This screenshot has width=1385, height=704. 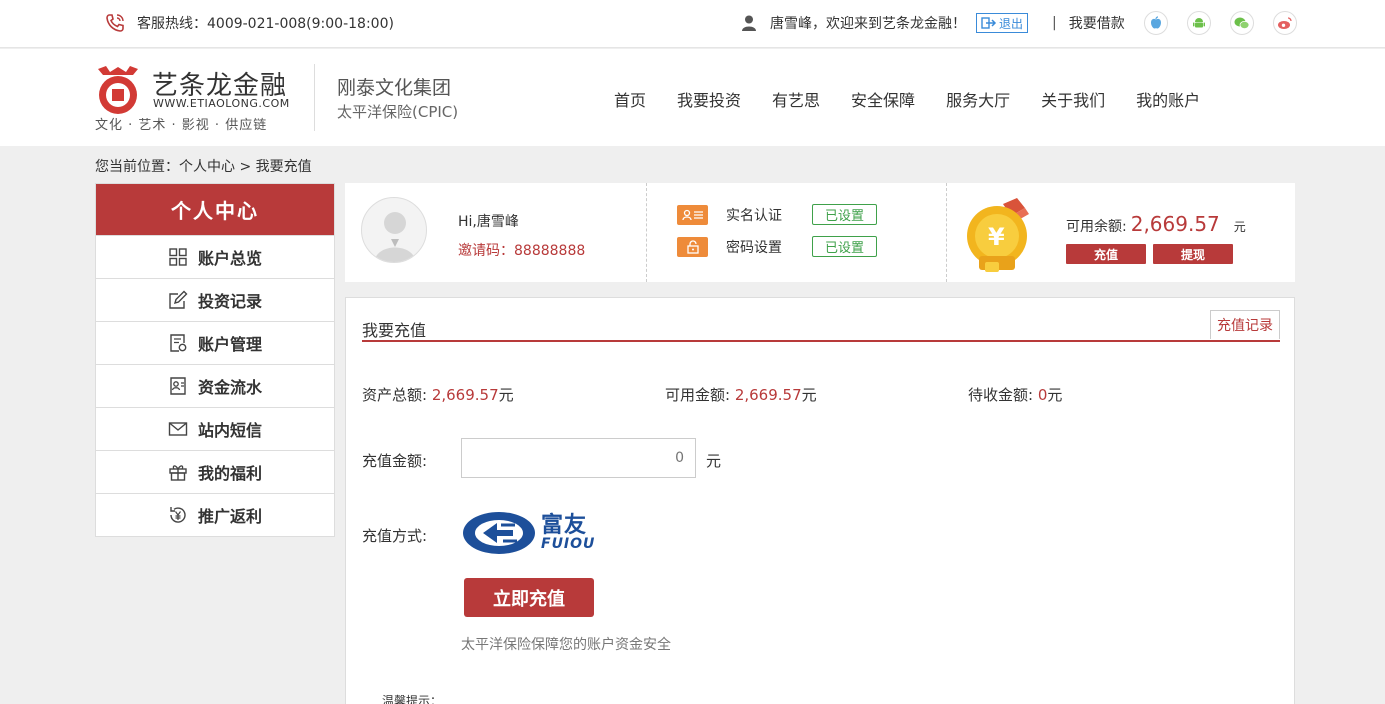 I want to click on balance-unit: 元, so click(x=1239, y=227).